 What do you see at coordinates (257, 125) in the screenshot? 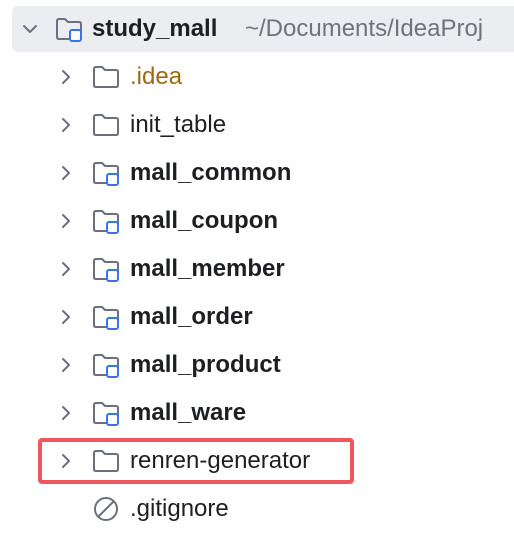
I see `tree-item-init-table: init_table` at bounding box center [257, 125].